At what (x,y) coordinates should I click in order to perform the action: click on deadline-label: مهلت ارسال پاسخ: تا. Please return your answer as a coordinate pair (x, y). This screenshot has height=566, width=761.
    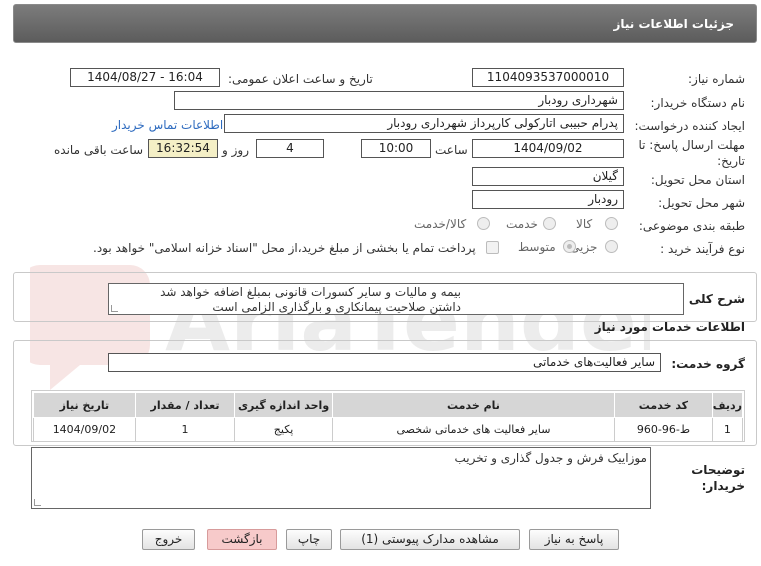
    Looking at the image, I should click on (691, 145).